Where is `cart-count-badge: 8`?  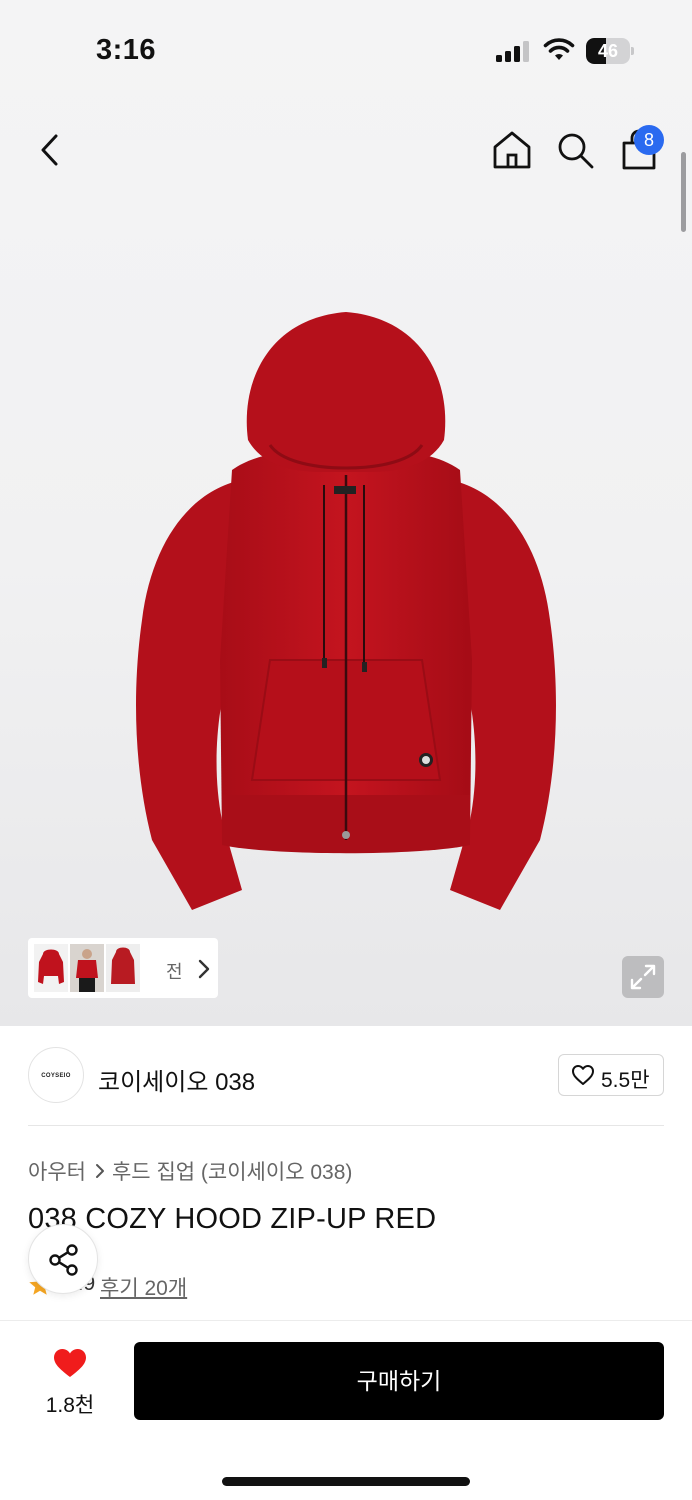 cart-count-badge: 8 is located at coordinates (649, 140).